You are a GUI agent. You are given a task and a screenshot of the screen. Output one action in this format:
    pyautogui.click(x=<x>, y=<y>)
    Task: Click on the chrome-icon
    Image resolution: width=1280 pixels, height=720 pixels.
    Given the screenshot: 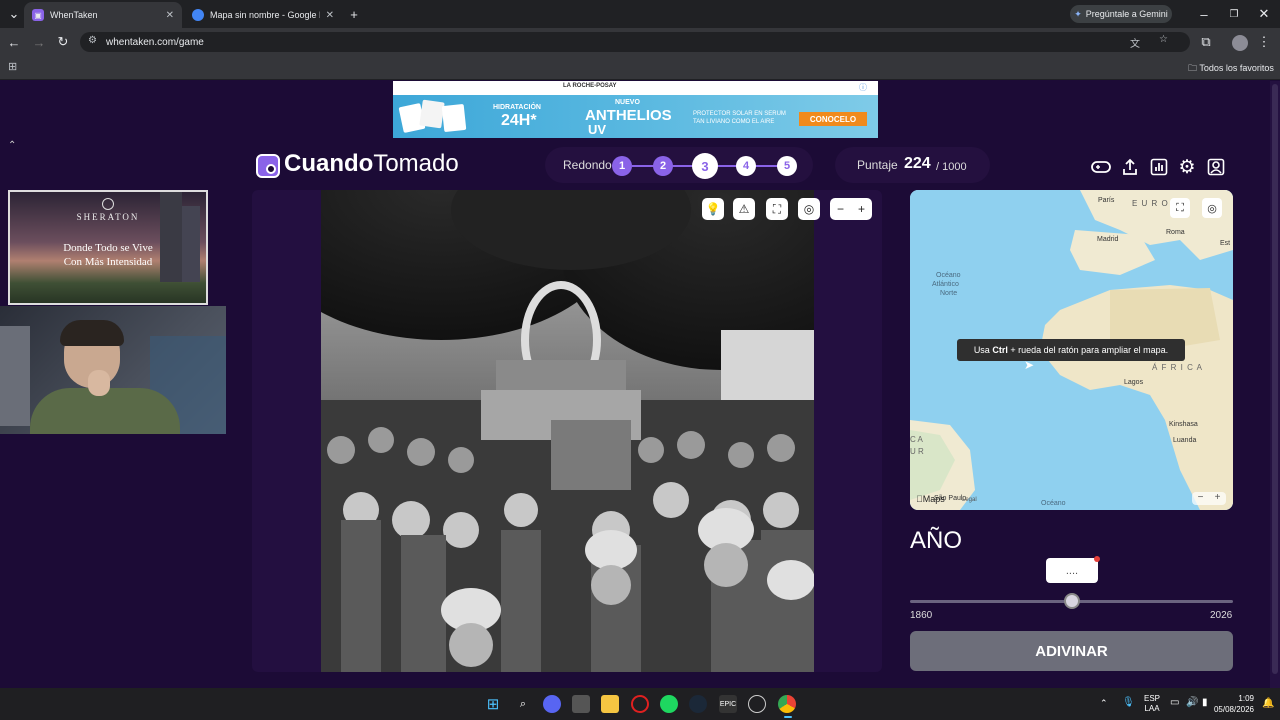 What is the action you would take?
    pyautogui.click(x=787, y=704)
    